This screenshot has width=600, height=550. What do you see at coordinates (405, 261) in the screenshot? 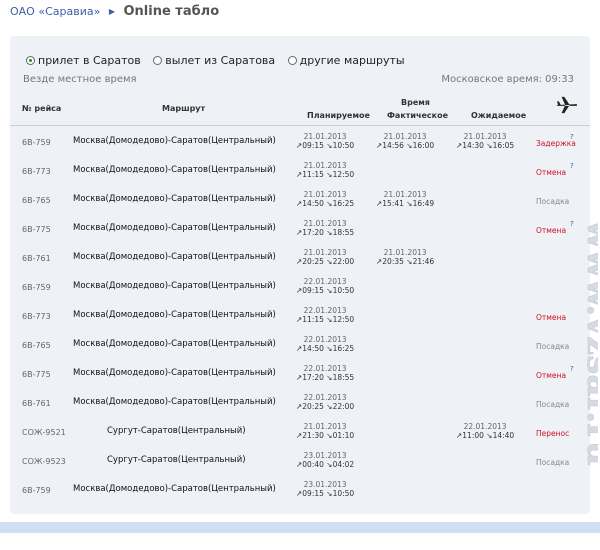
I see `actual-times: ↗20:35 ↘21:46` at bounding box center [405, 261].